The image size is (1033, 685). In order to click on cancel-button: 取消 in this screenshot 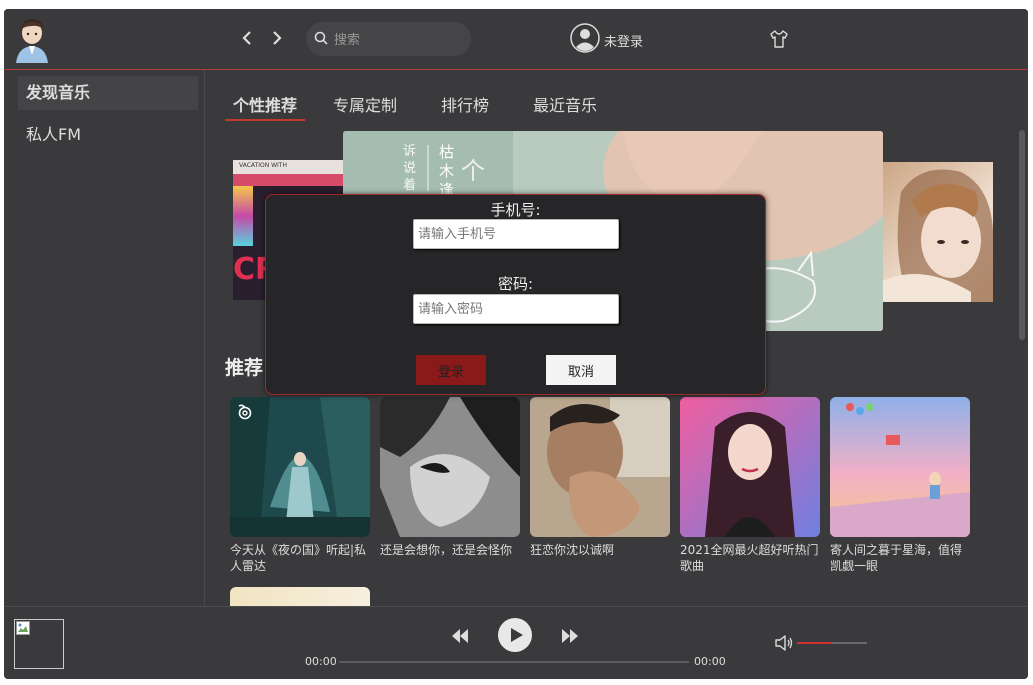, I will do `click(581, 370)`.